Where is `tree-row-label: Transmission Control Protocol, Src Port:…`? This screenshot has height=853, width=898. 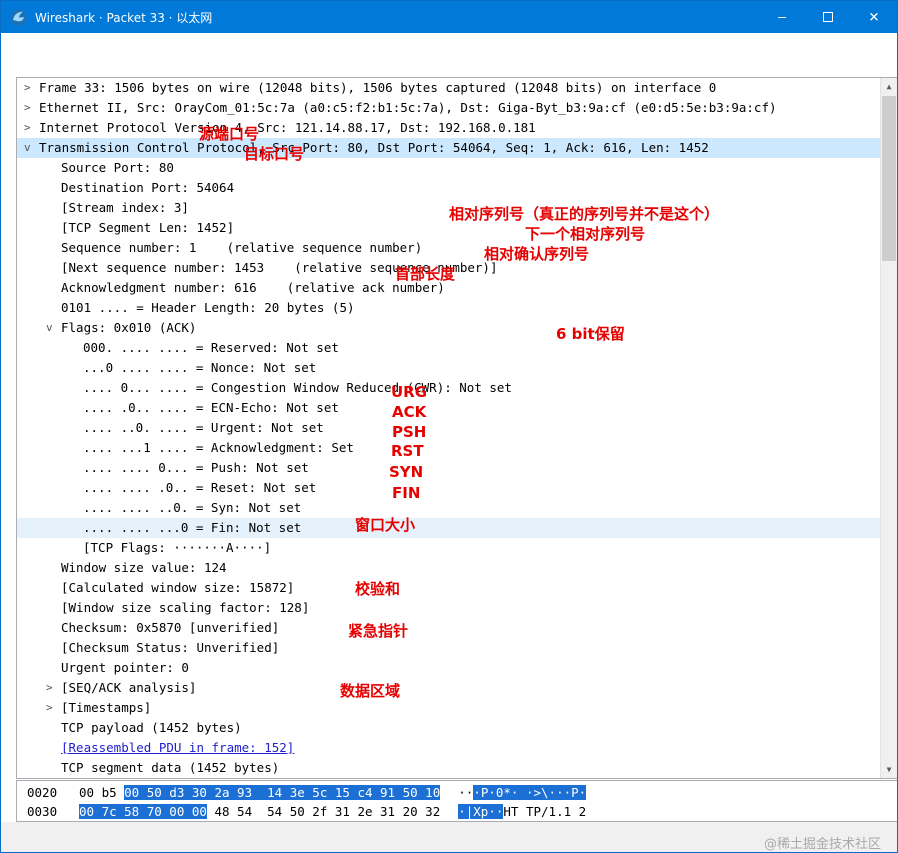 tree-row-label: Transmission Control Protocol, Src Port:… is located at coordinates (374, 147).